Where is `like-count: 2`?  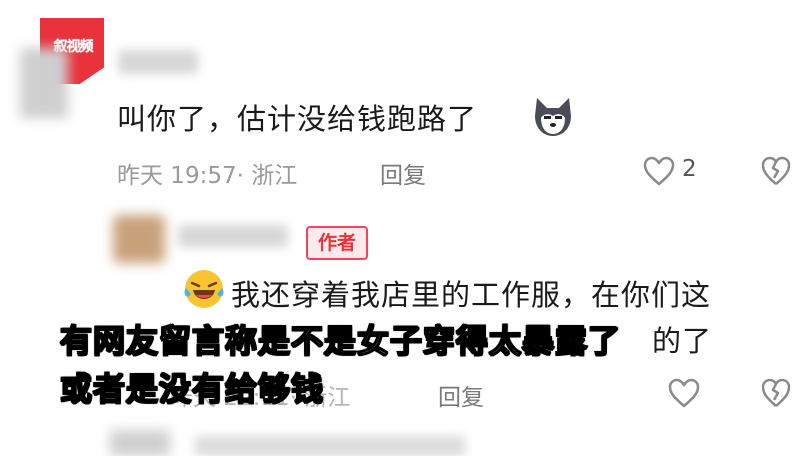 like-count: 2 is located at coordinates (689, 169).